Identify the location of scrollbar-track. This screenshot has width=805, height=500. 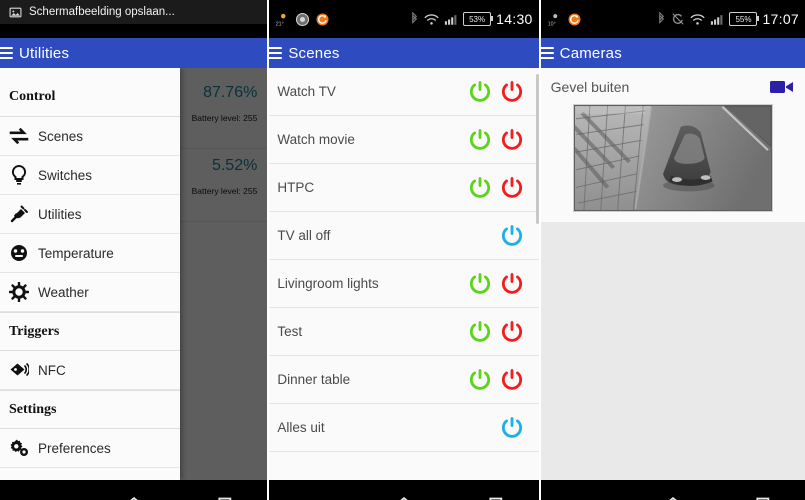
(537, 149).